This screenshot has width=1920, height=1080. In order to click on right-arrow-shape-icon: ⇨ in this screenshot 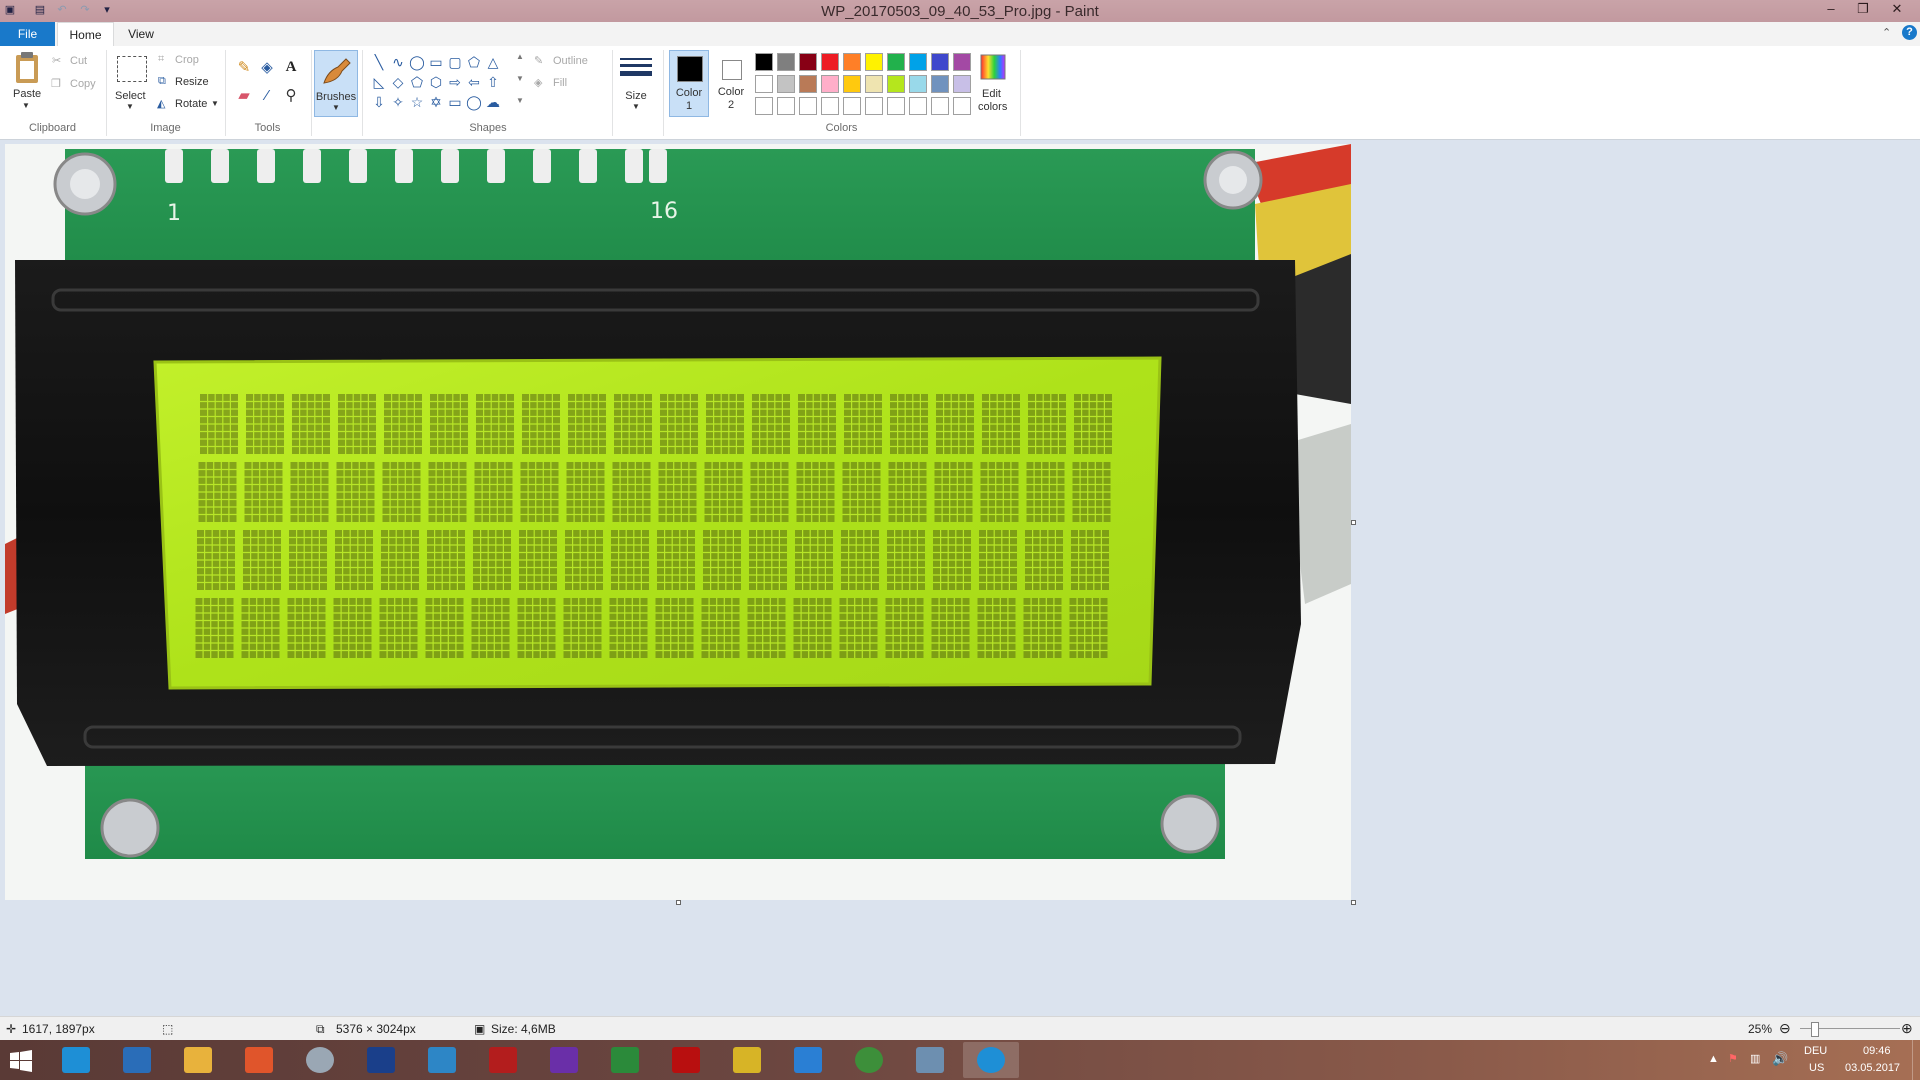, I will do `click(455, 82)`.